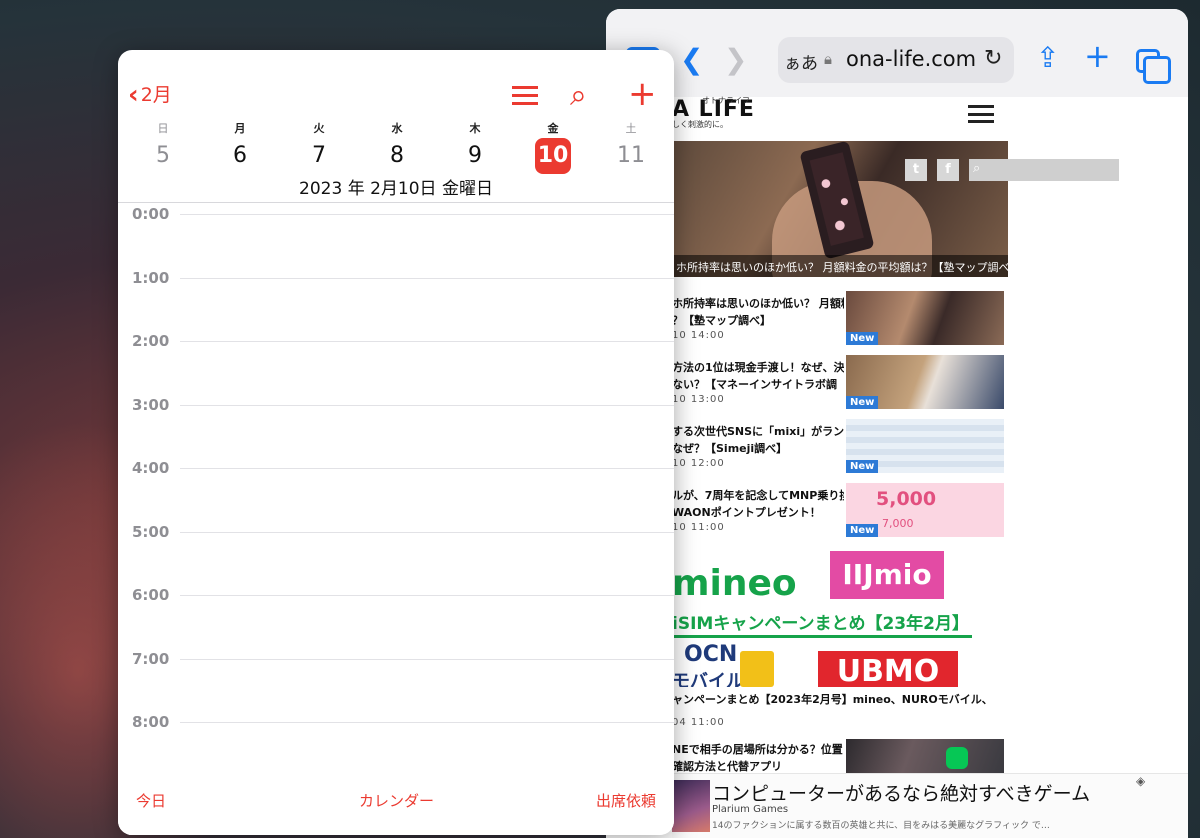 This screenshot has height=838, width=1200. I want to click on weekday-tue: 火, so click(319, 128).